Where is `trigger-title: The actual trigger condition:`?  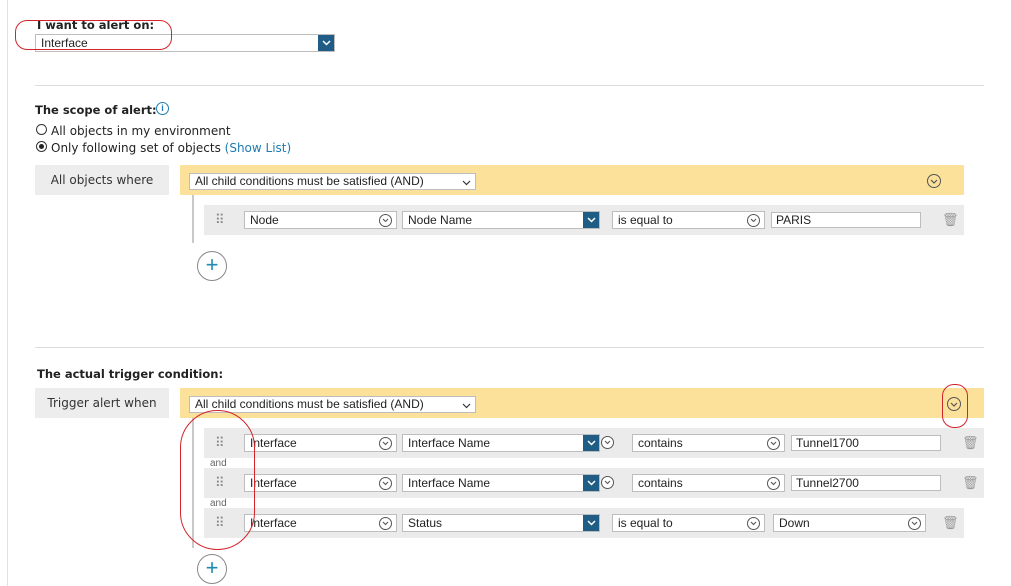 trigger-title: The actual trigger condition: is located at coordinates (130, 374).